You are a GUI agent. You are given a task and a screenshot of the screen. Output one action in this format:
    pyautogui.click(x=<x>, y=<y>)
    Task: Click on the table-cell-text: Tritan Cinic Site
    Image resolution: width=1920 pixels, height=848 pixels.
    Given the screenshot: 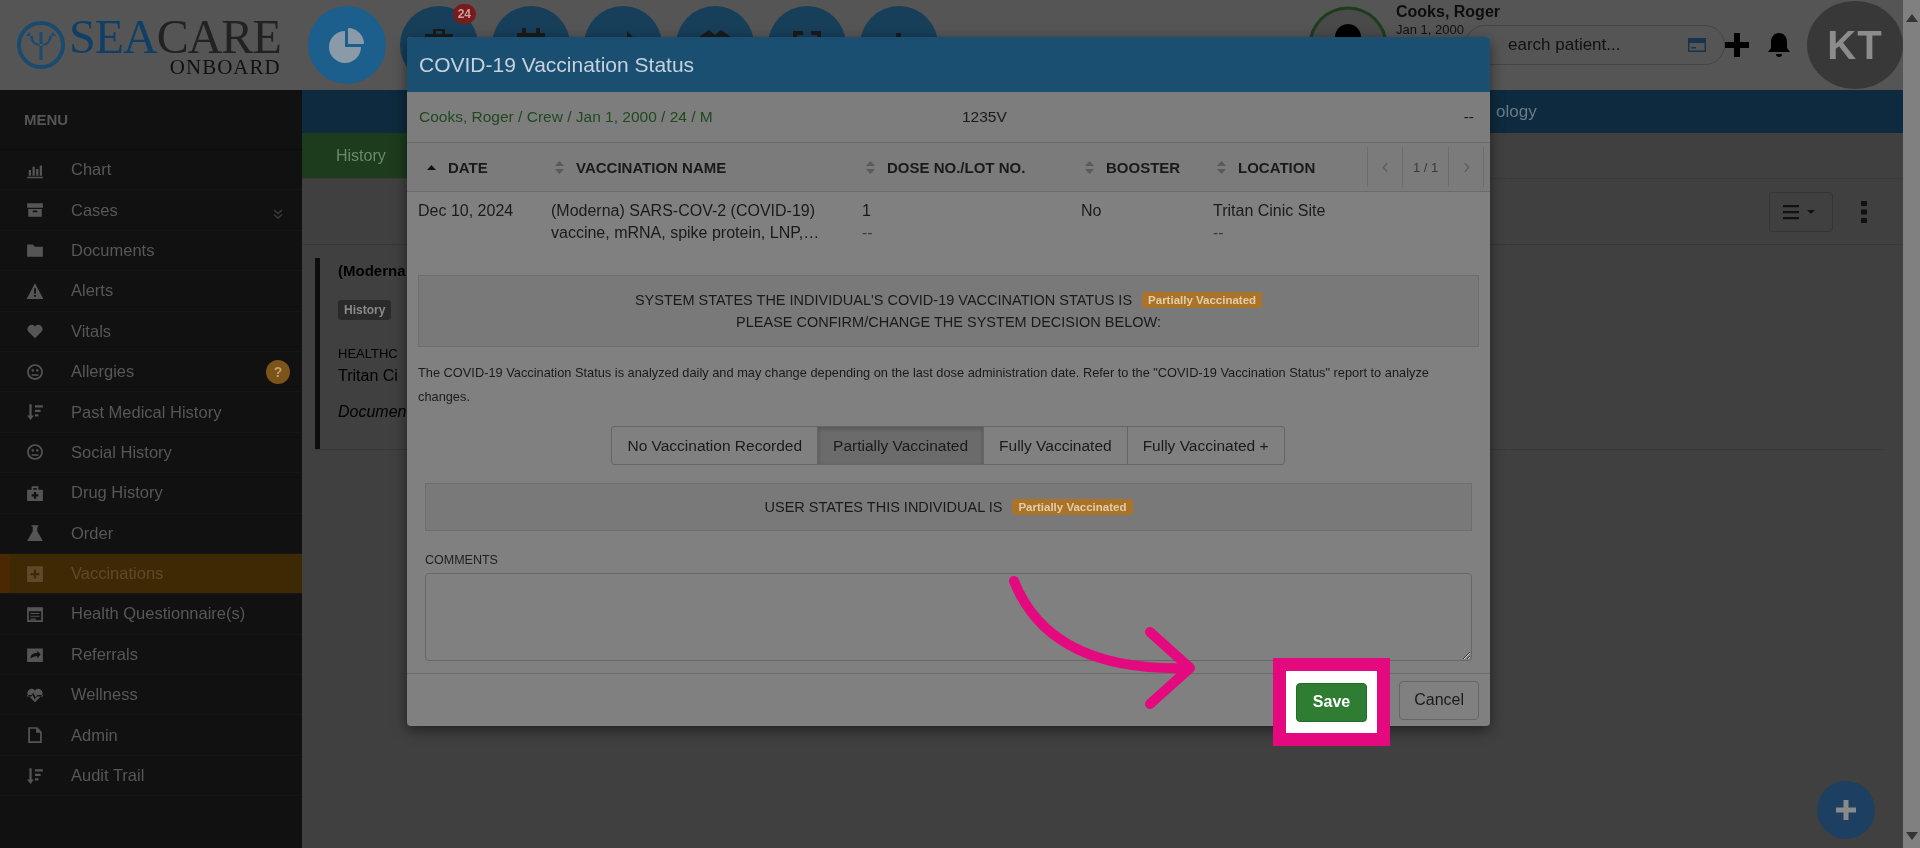 What is the action you would take?
    pyautogui.click(x=1270, y=211)
    